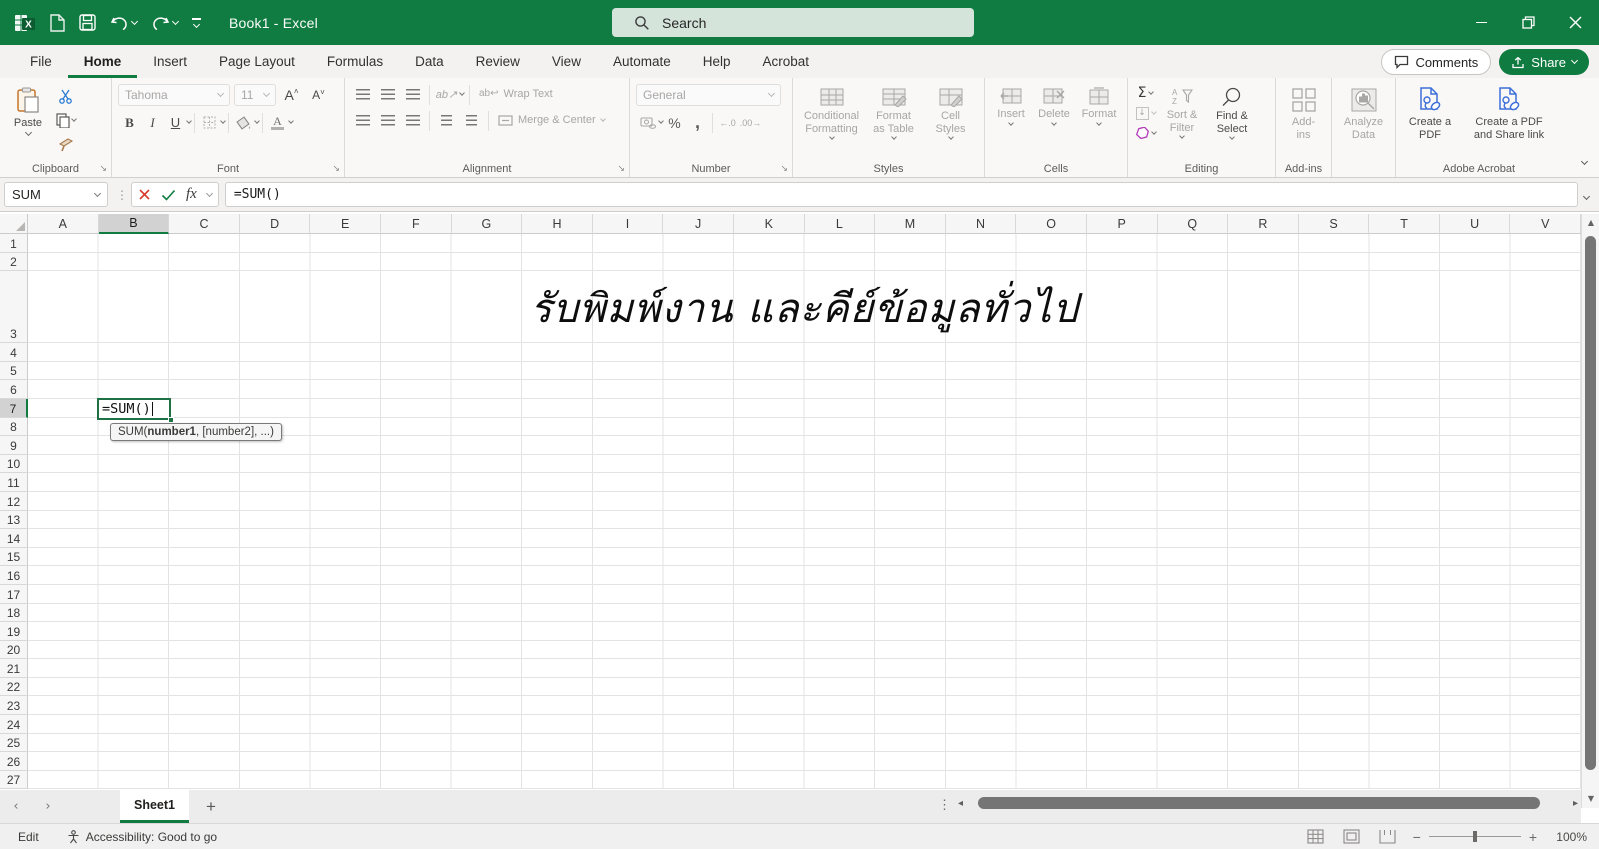 This screenshot has width=1599, height=849. Describe the element at coordinates (41, 61) in the screenshot. I see `tab-file: File` at that location.